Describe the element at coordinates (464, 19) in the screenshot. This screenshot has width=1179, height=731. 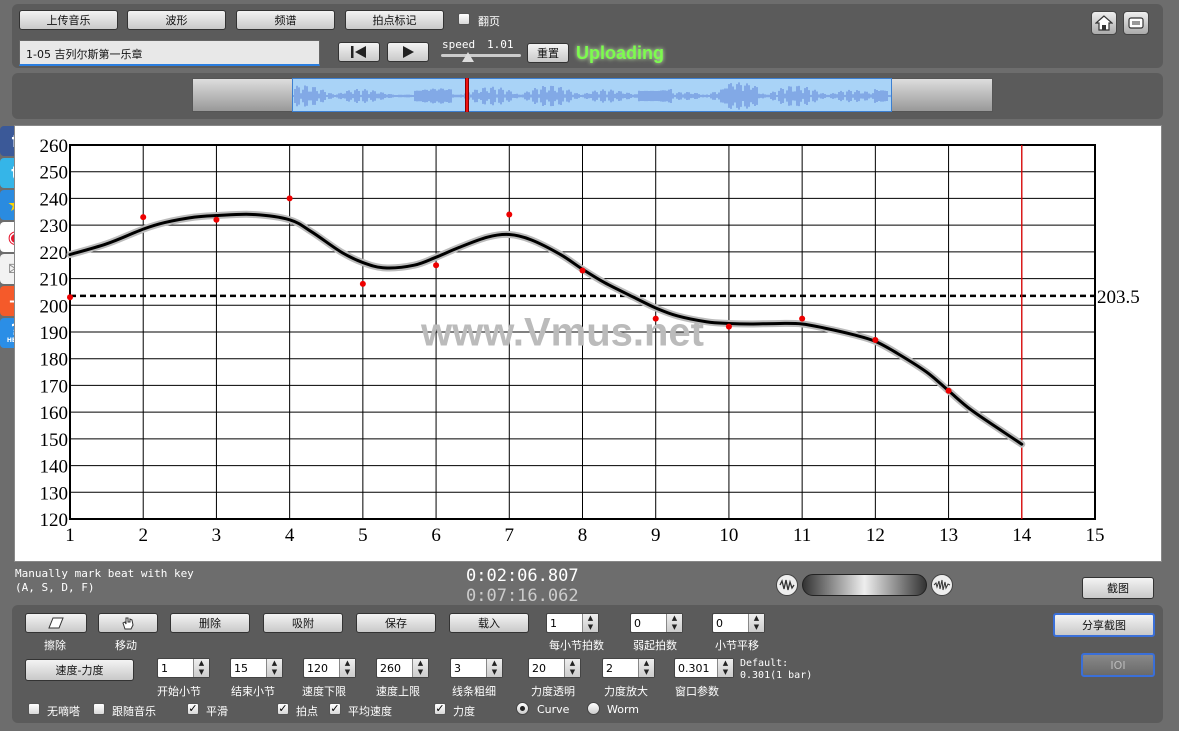
I see `flip-page-checkbox` at that location.